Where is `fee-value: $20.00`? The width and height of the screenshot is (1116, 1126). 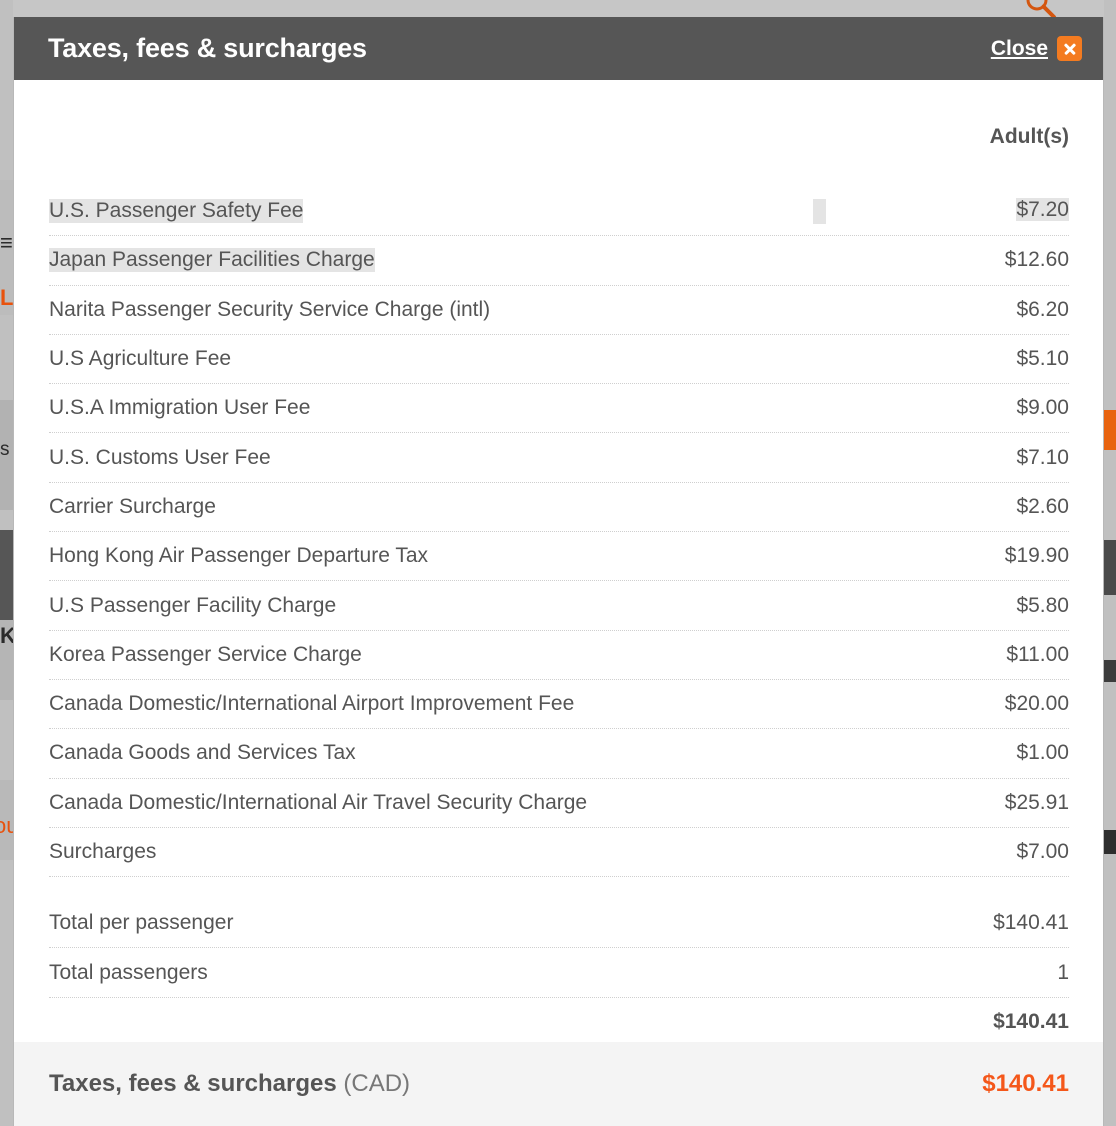
fee-value: $20.00 is located at coordinates (1036, 704).